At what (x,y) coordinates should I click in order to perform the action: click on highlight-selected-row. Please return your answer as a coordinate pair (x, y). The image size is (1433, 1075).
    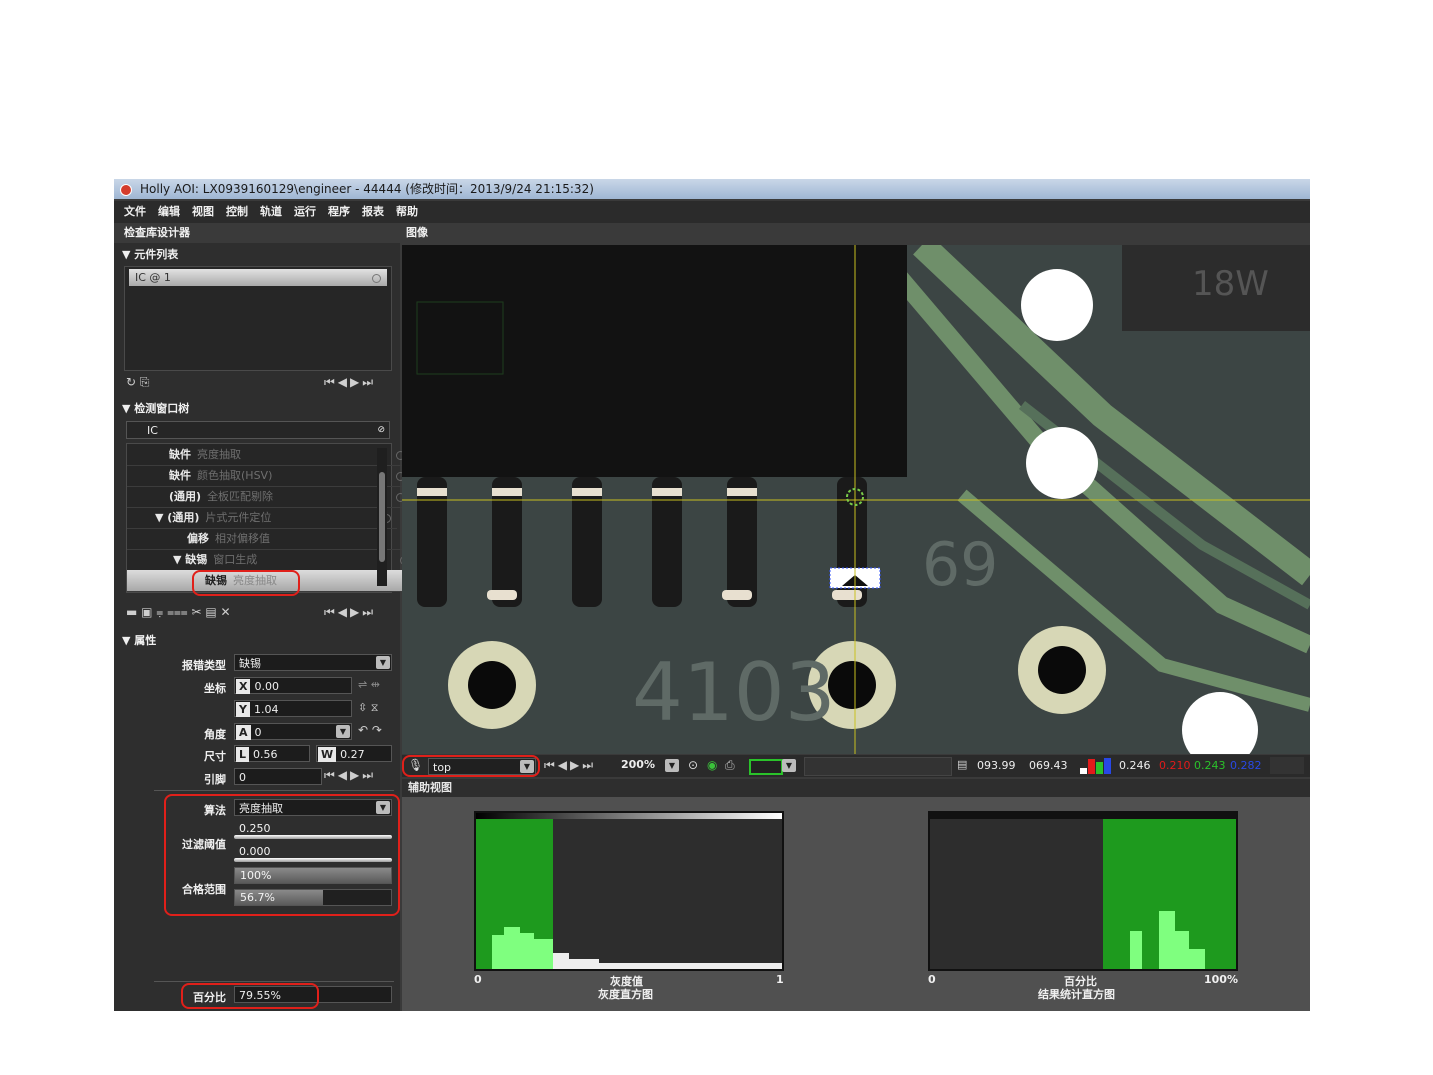
    Looking at the image, I should click on (246, 583).